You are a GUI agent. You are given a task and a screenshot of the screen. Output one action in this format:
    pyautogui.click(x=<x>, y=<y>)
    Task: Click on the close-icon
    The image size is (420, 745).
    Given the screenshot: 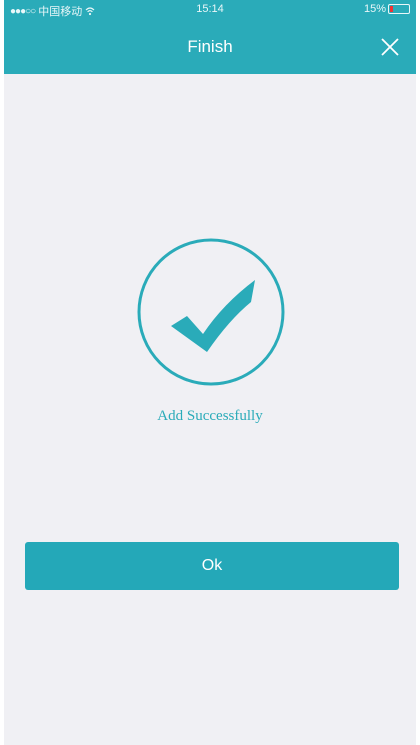 What is the action you would take?
    pyautogui.click(x=390, y=47)
    